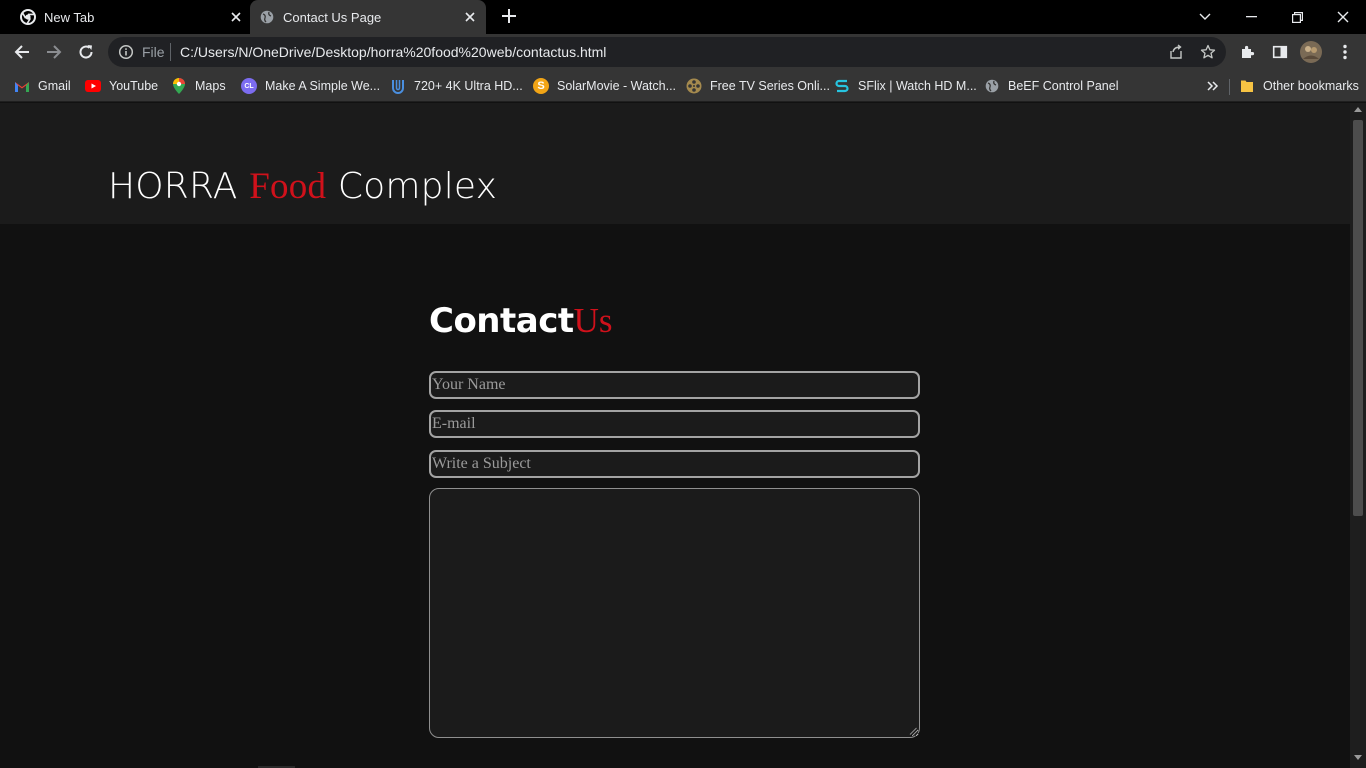 The image size is (1366, 768). I want to click on chrome-icon, so click(28, 17).